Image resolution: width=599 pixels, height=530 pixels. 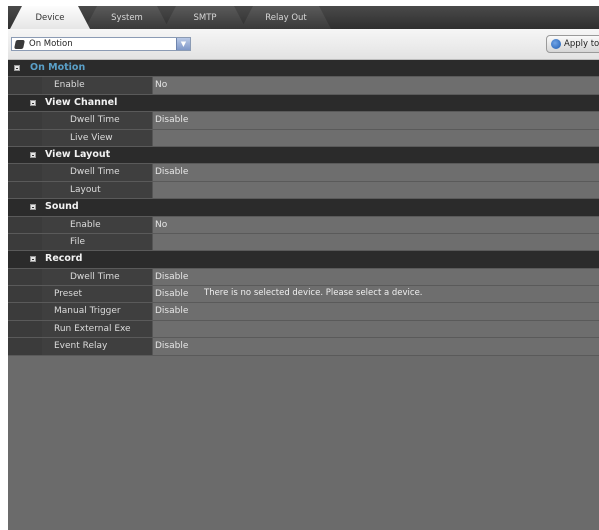 What do you see at coordinates (97, 311) in the screenshot?
I see `prop-label: Manual Trigger` at bounding box center [97, 311].